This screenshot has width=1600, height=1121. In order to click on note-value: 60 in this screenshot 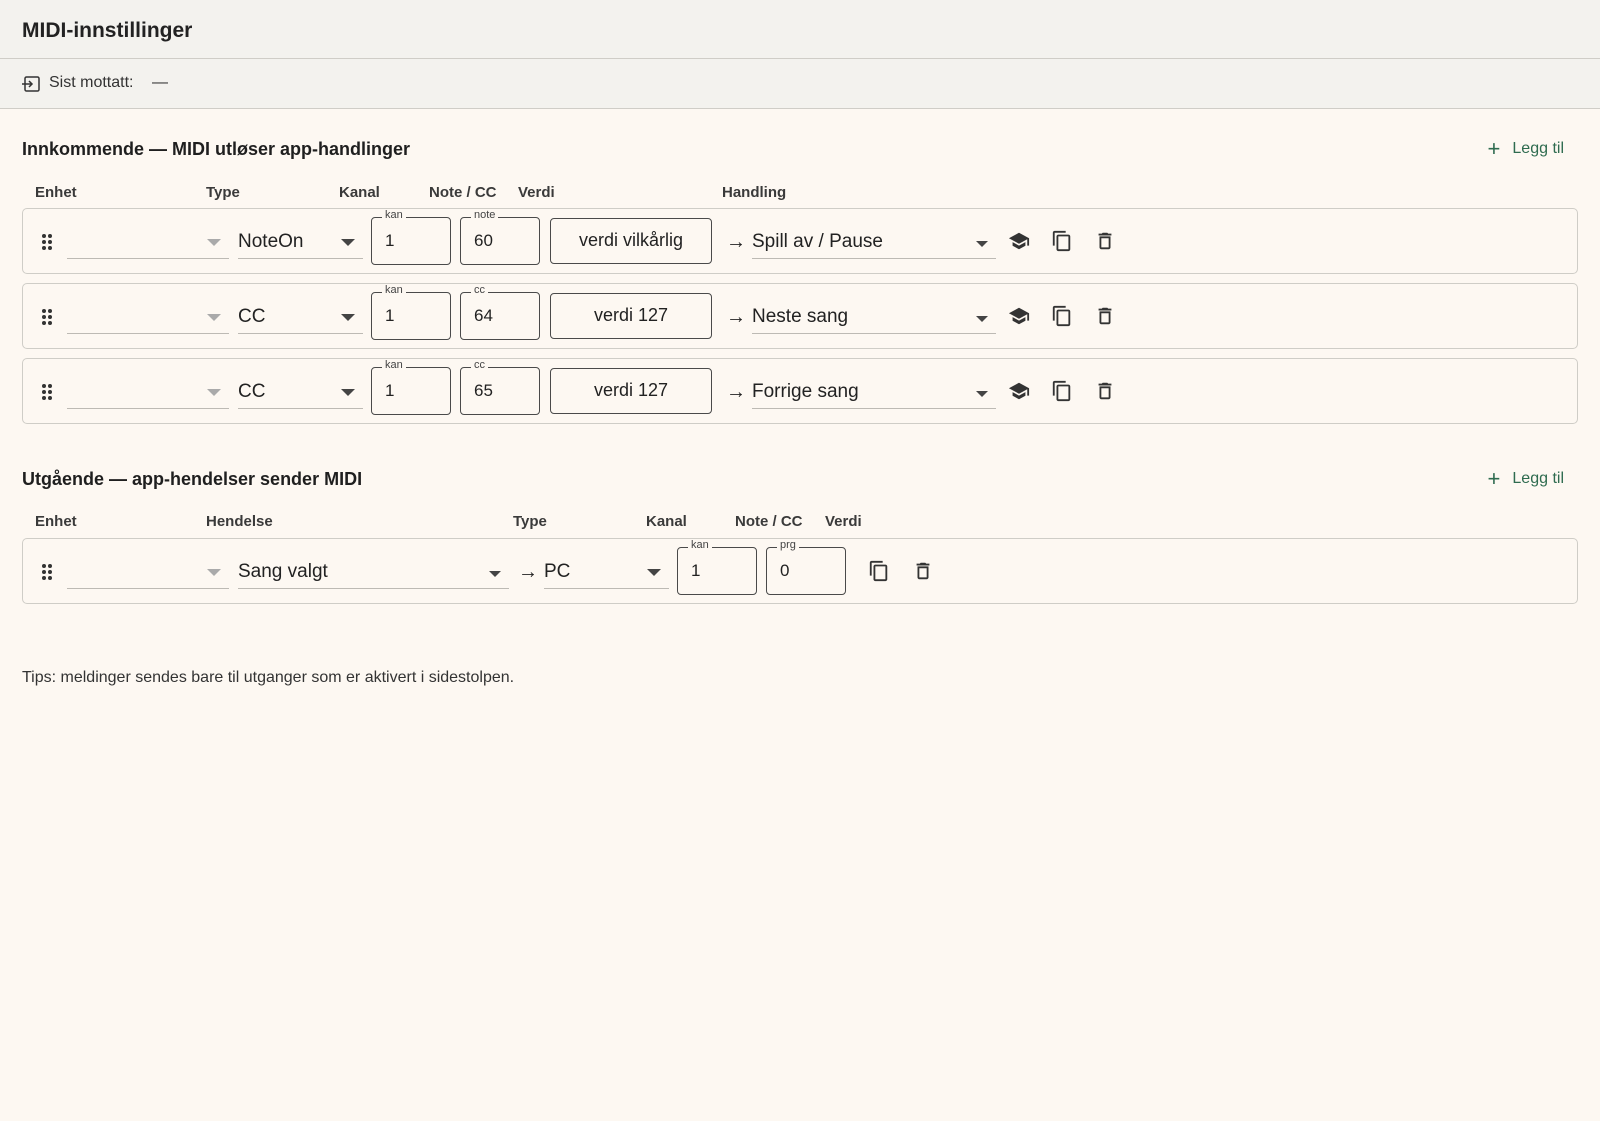, I will do `click(483, 240)`.